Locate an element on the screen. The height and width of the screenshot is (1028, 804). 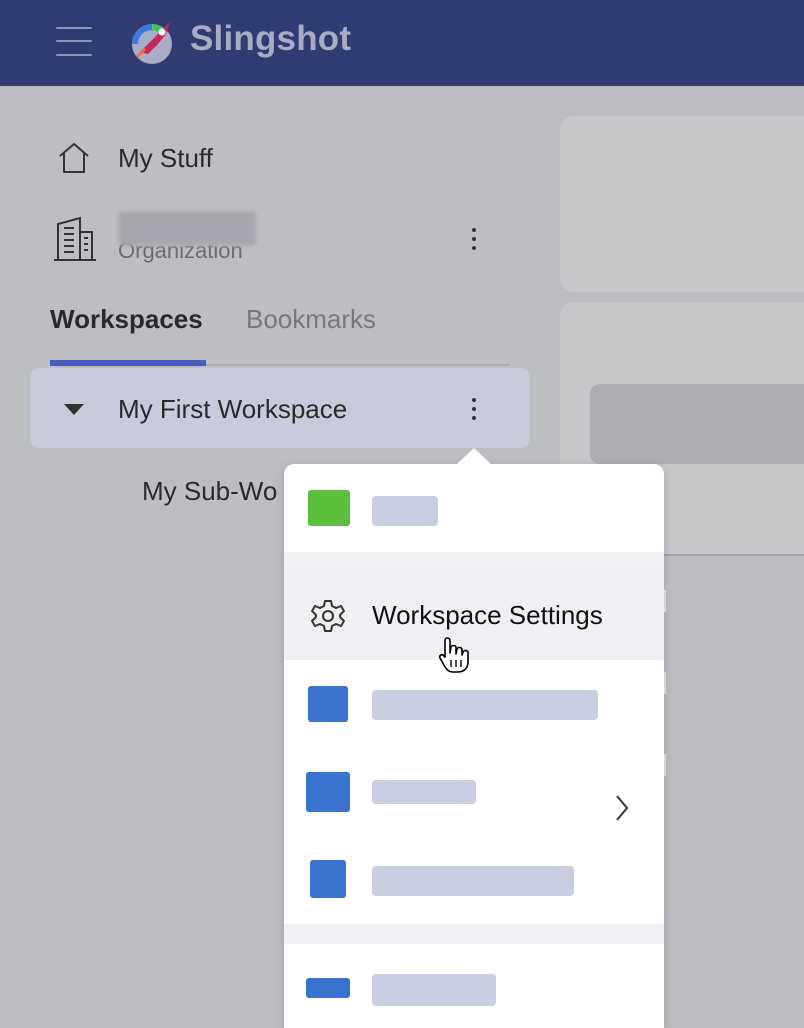
organization-name-blurred is located at coordinates (187, 229).